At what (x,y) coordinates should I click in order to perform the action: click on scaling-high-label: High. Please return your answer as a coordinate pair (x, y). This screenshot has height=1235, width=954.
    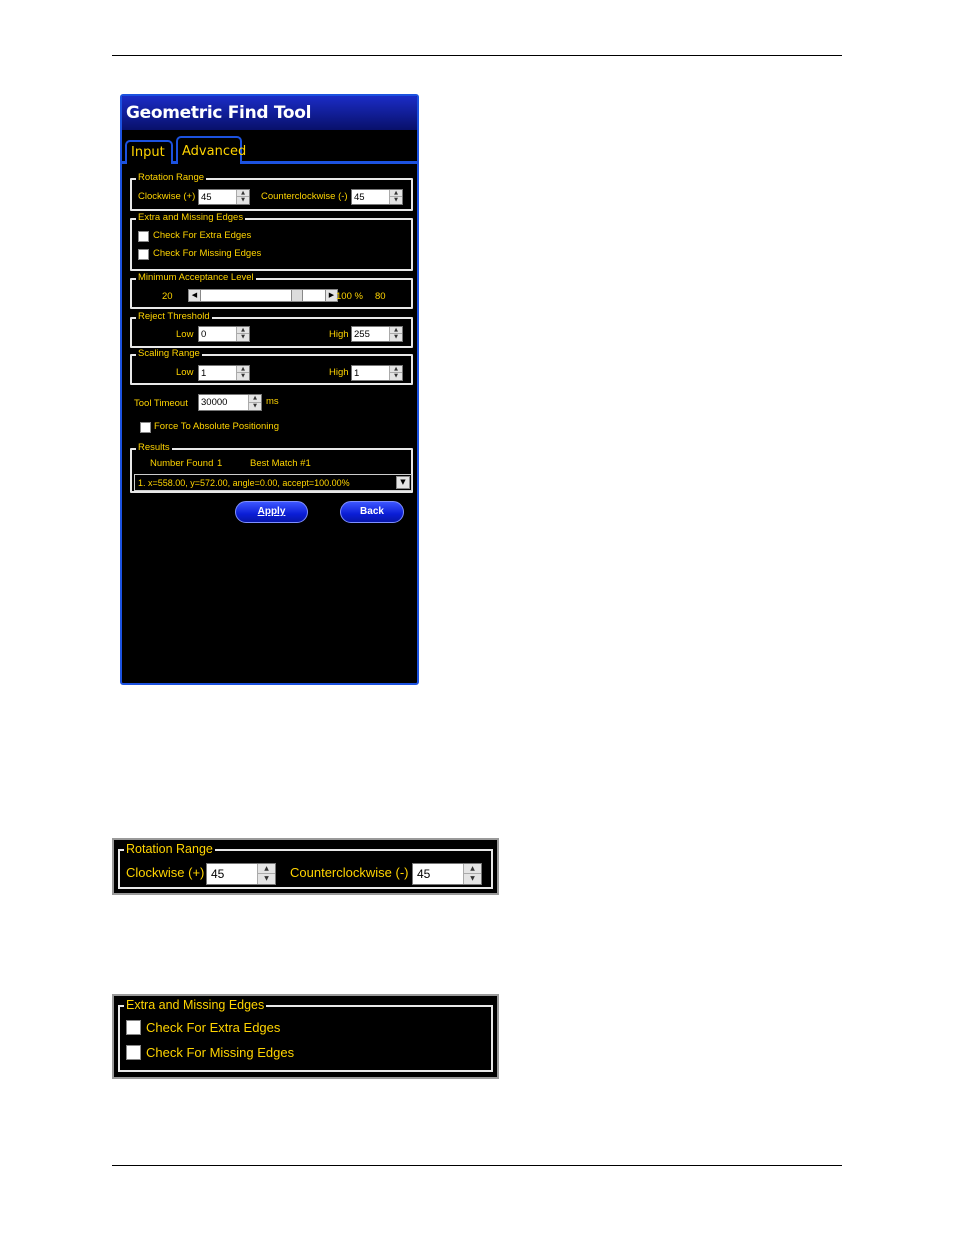
    Looking at the image, I should click on (339, 372).